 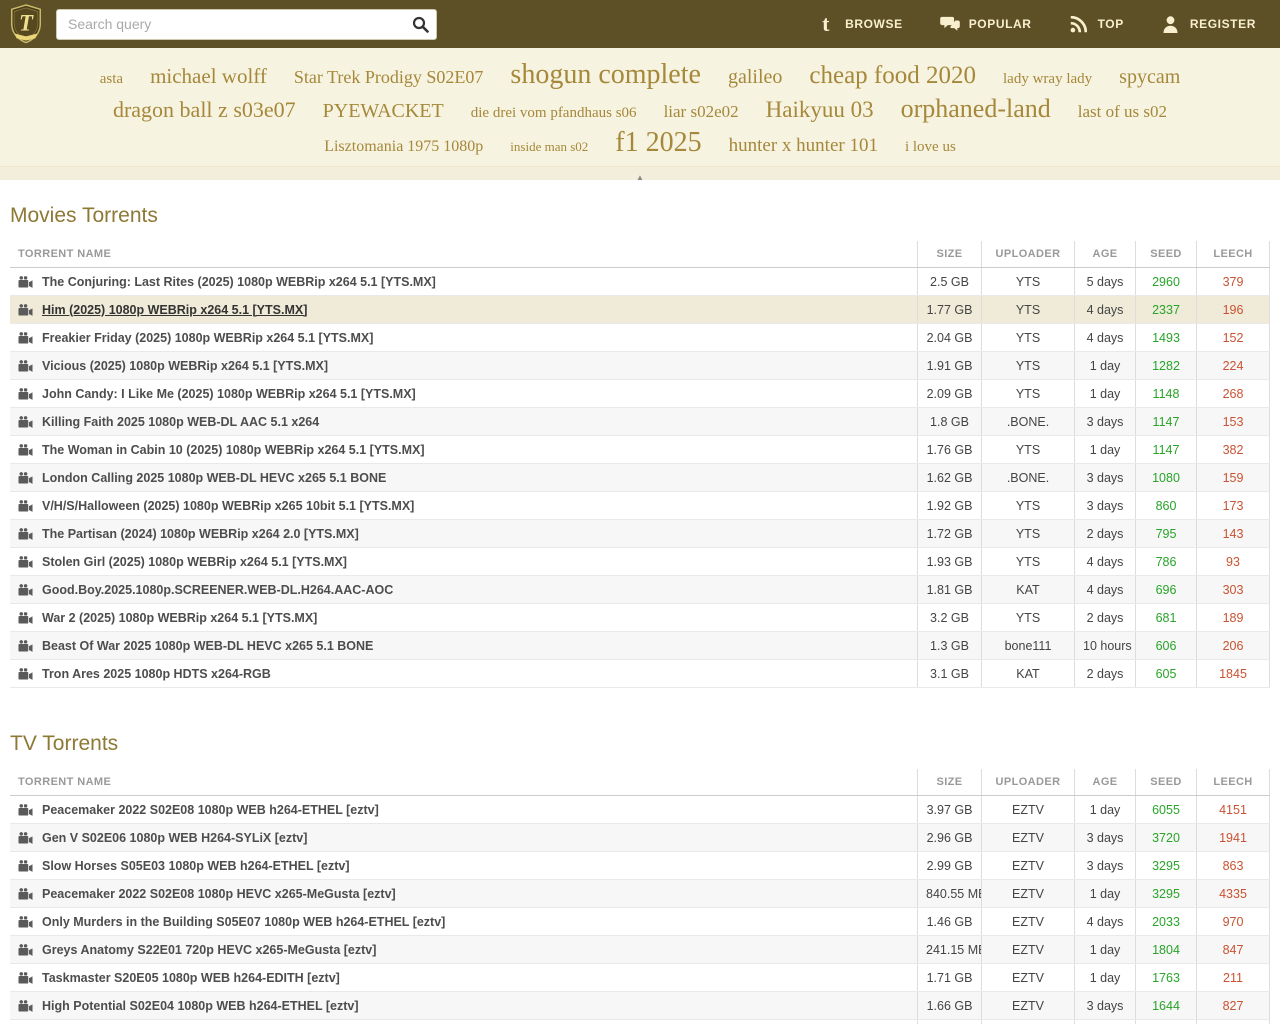 I want to click on tag-link: hunter x hunter 101, so click(x=803, y=146).